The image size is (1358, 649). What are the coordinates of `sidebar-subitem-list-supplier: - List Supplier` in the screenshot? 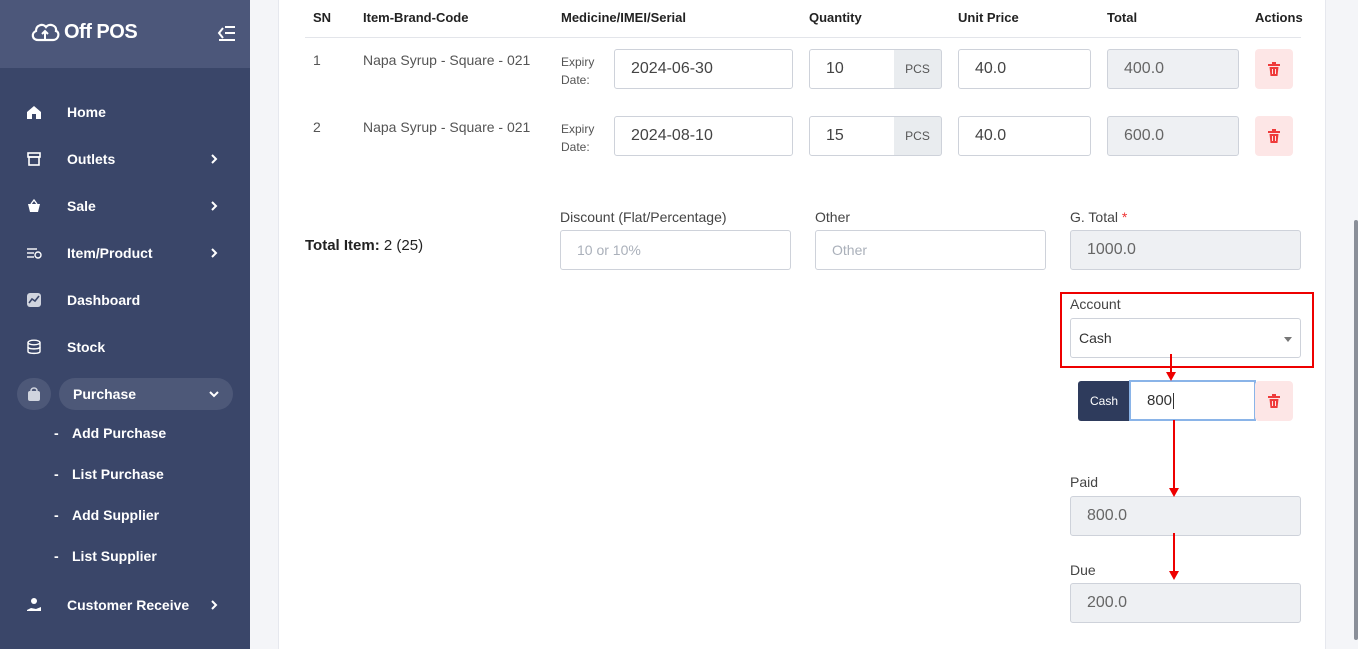 It's located at (125, 563).